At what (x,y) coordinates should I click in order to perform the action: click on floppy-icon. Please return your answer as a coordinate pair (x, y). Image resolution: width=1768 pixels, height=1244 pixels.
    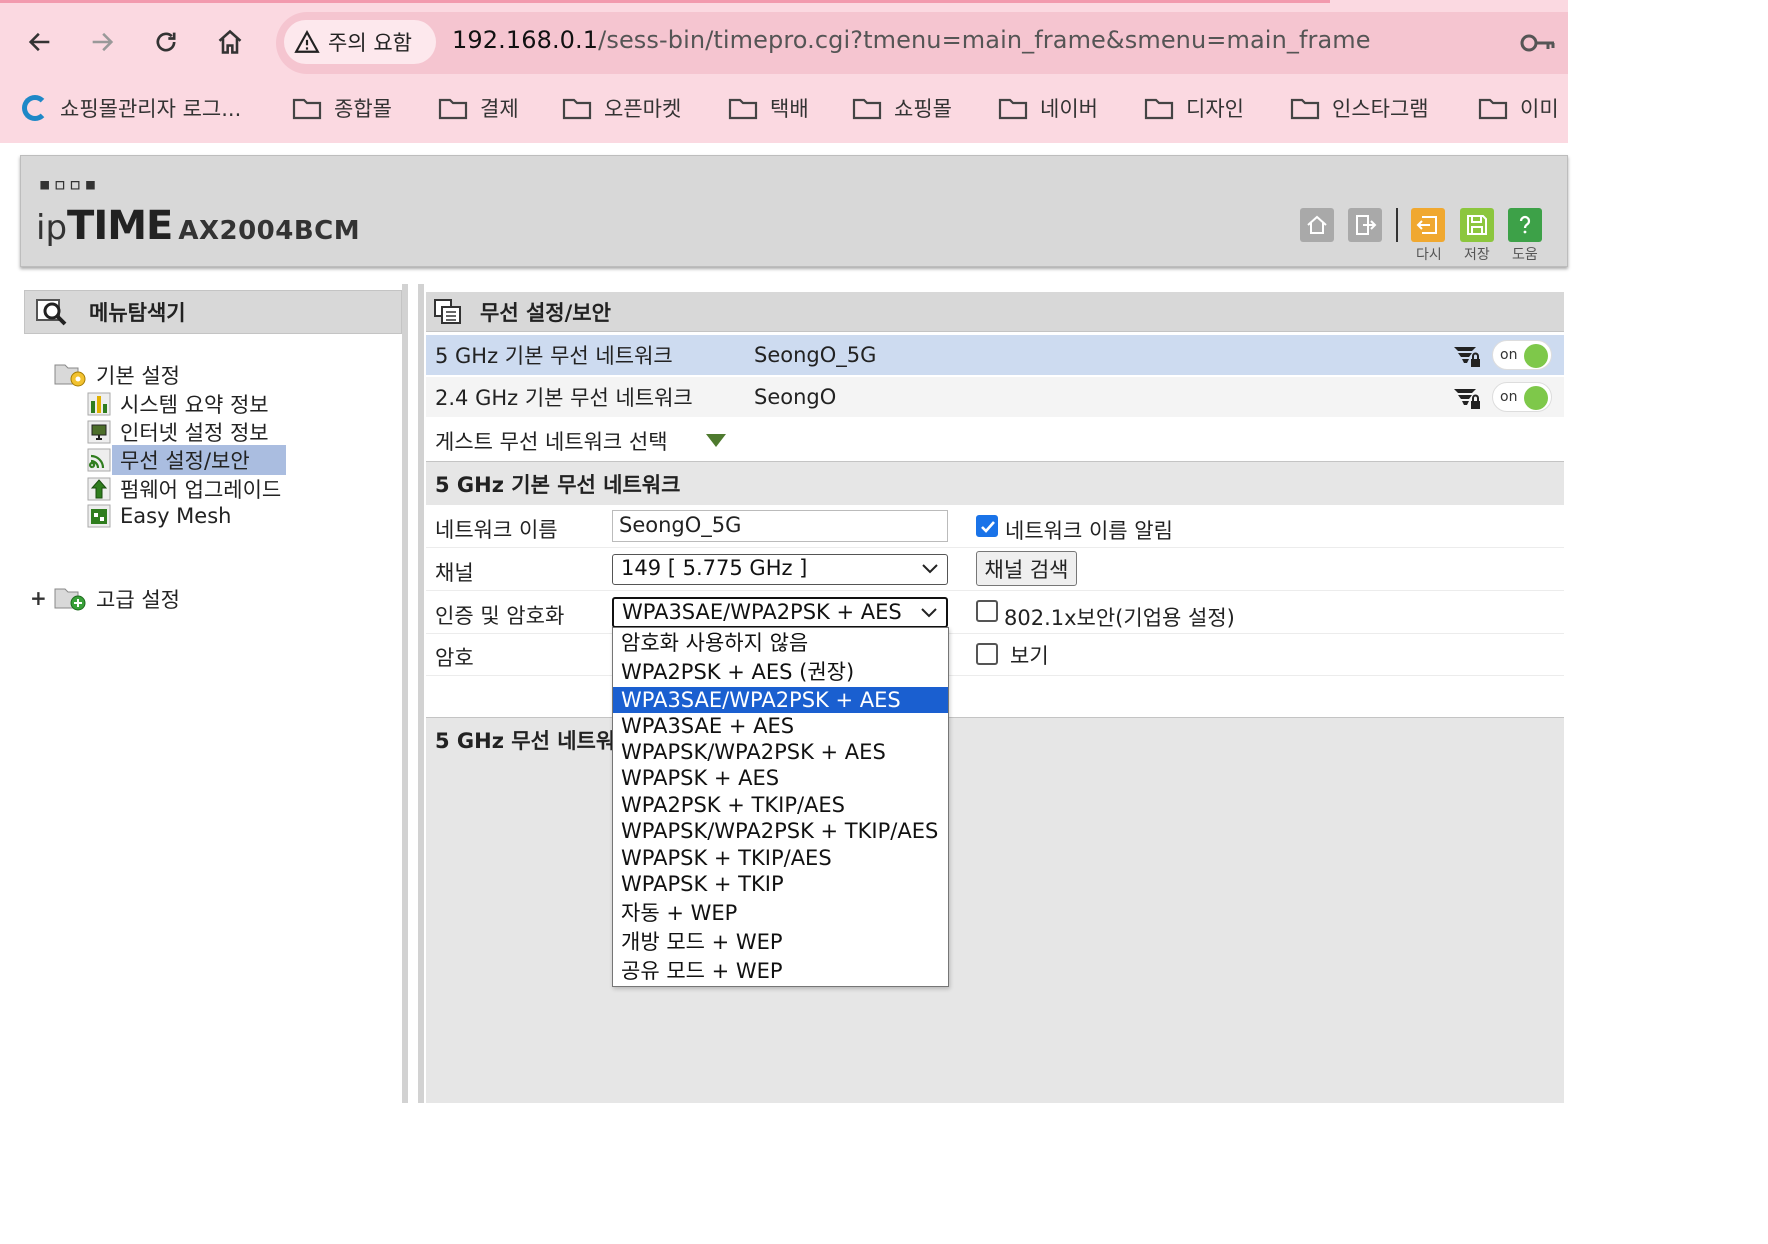
    Looking at the image, I should click on (1477, 225).